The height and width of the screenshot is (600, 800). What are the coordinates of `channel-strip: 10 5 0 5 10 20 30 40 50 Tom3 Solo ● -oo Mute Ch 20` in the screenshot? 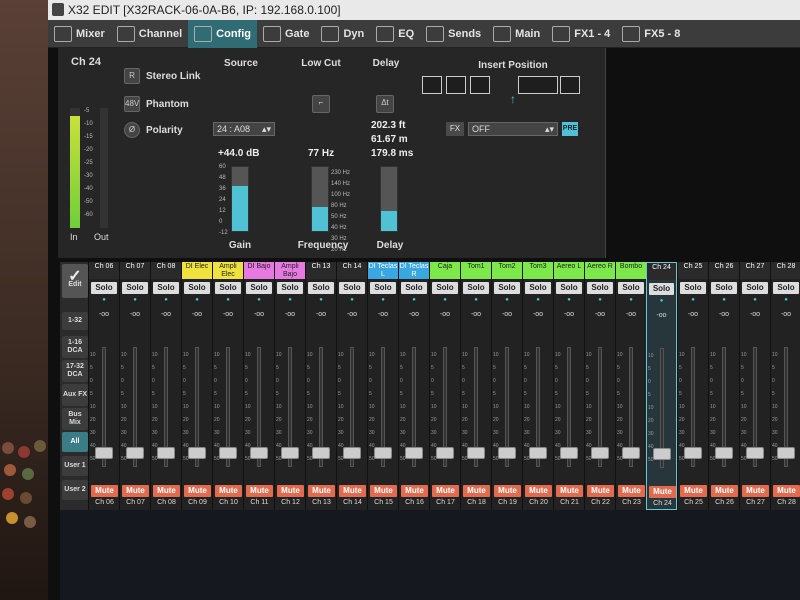 It's located at (537, 386).